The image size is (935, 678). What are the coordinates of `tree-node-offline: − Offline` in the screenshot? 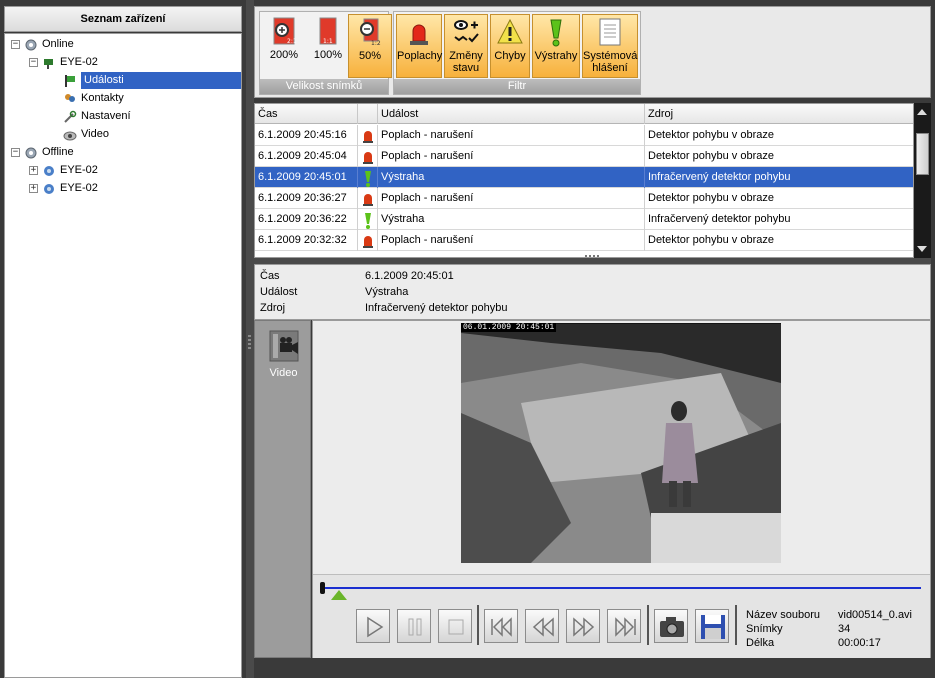 It's located at (42, 152).